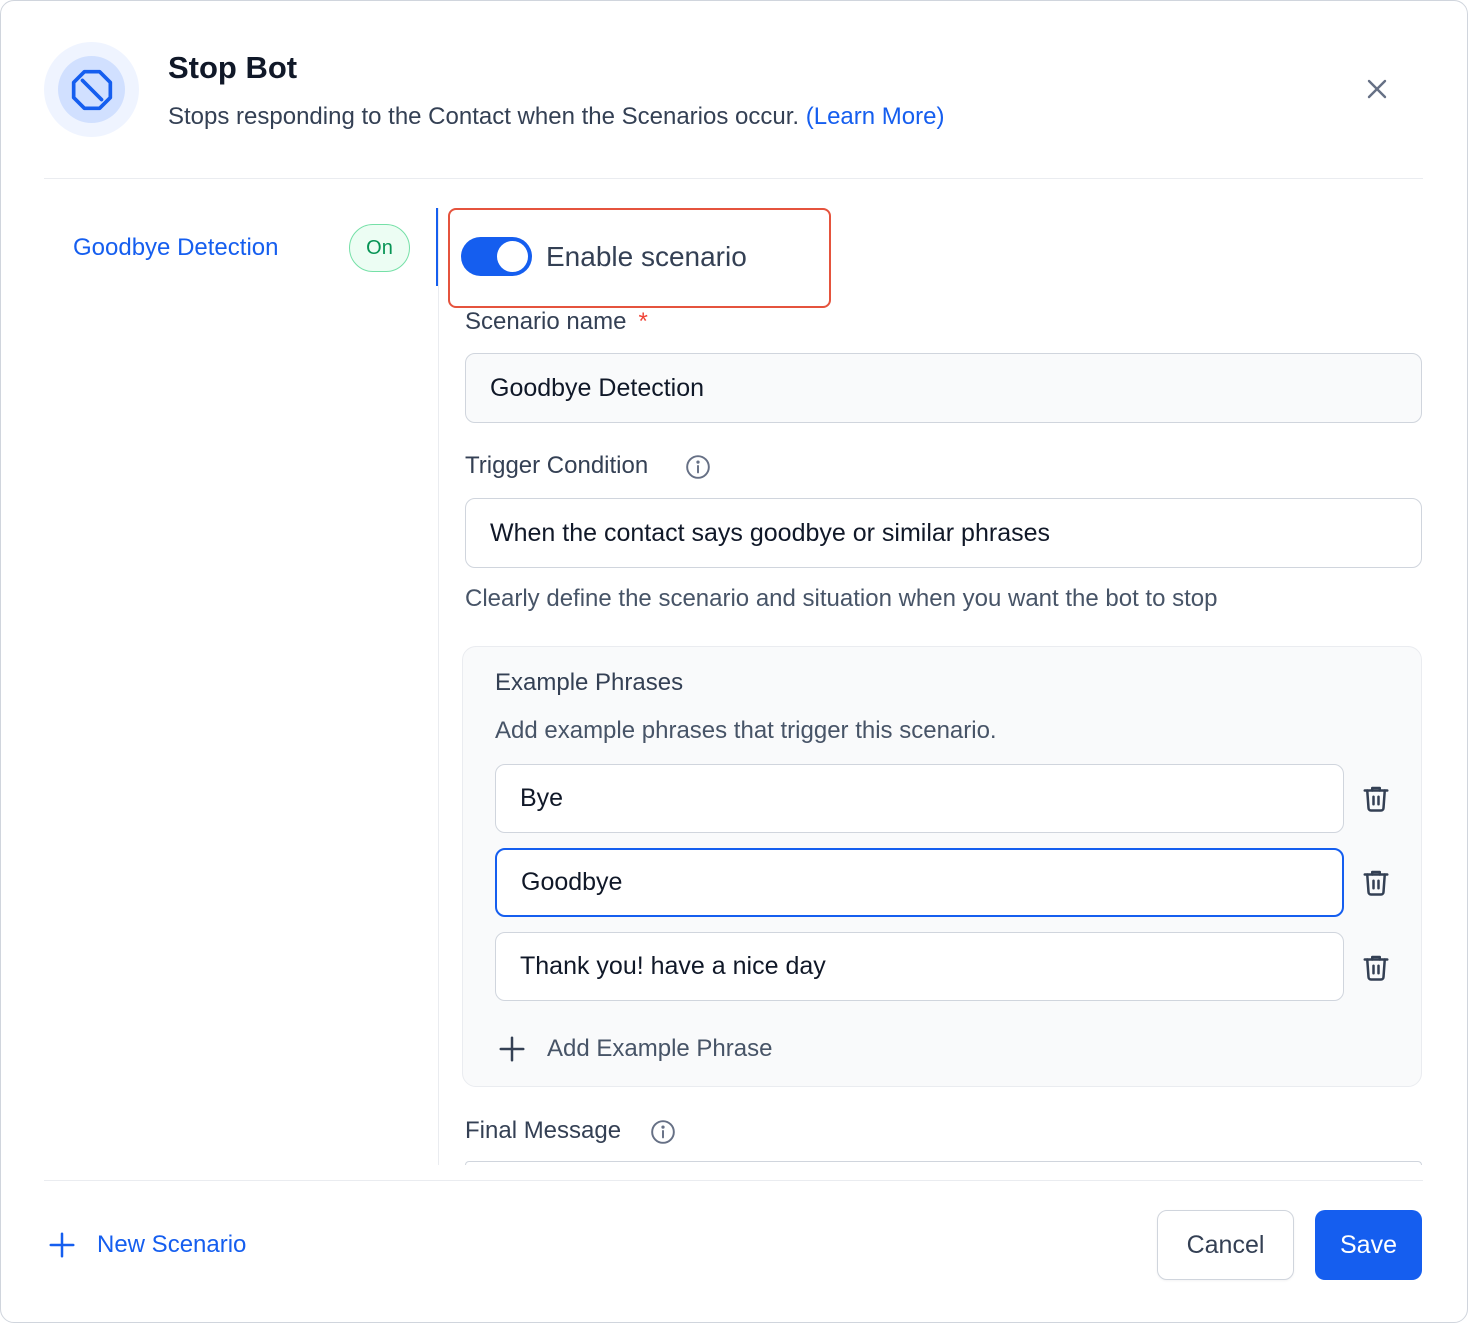 This screenshot has width=1468, height=1323. Describe the element at coordinates (733, 1180) in the screenshot. I see `footer-divider` at that location.